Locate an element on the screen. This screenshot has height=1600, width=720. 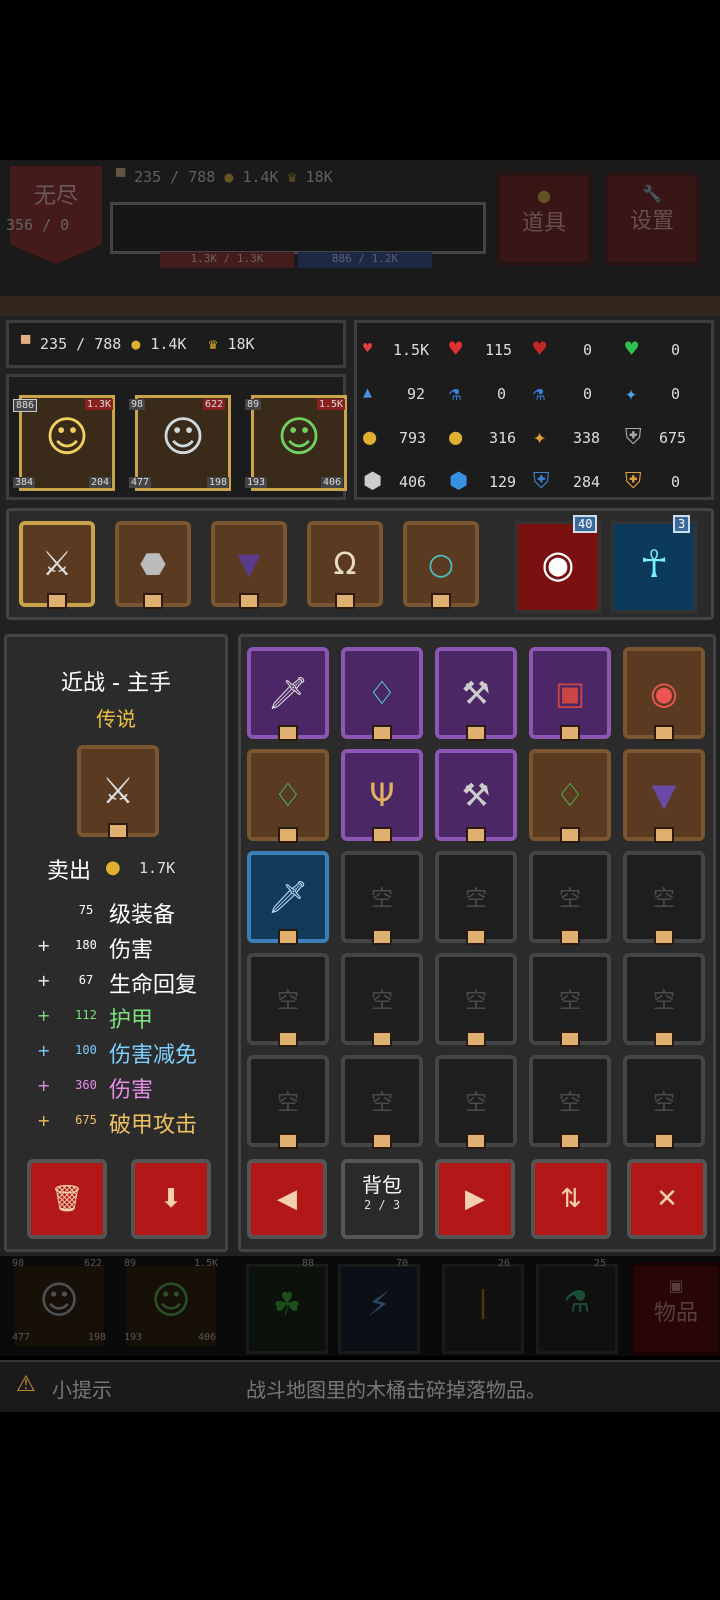
stat-damage-reduction: 129 is located at coordinates (503, 482).